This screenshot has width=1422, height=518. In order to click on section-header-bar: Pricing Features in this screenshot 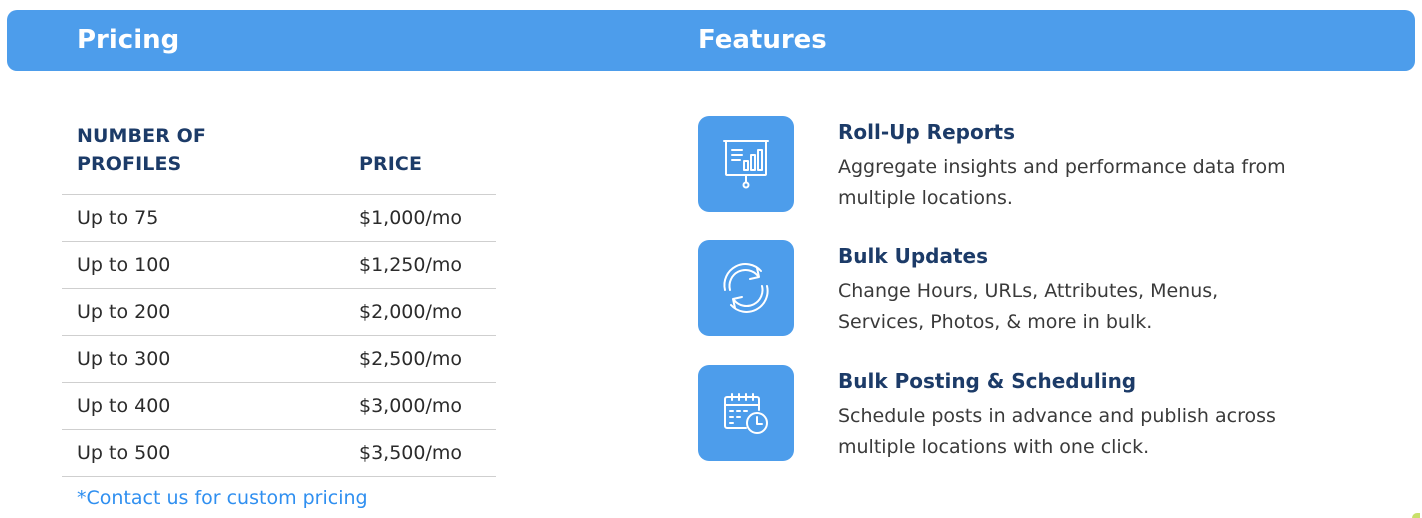, I will do `click(711, 40)`.